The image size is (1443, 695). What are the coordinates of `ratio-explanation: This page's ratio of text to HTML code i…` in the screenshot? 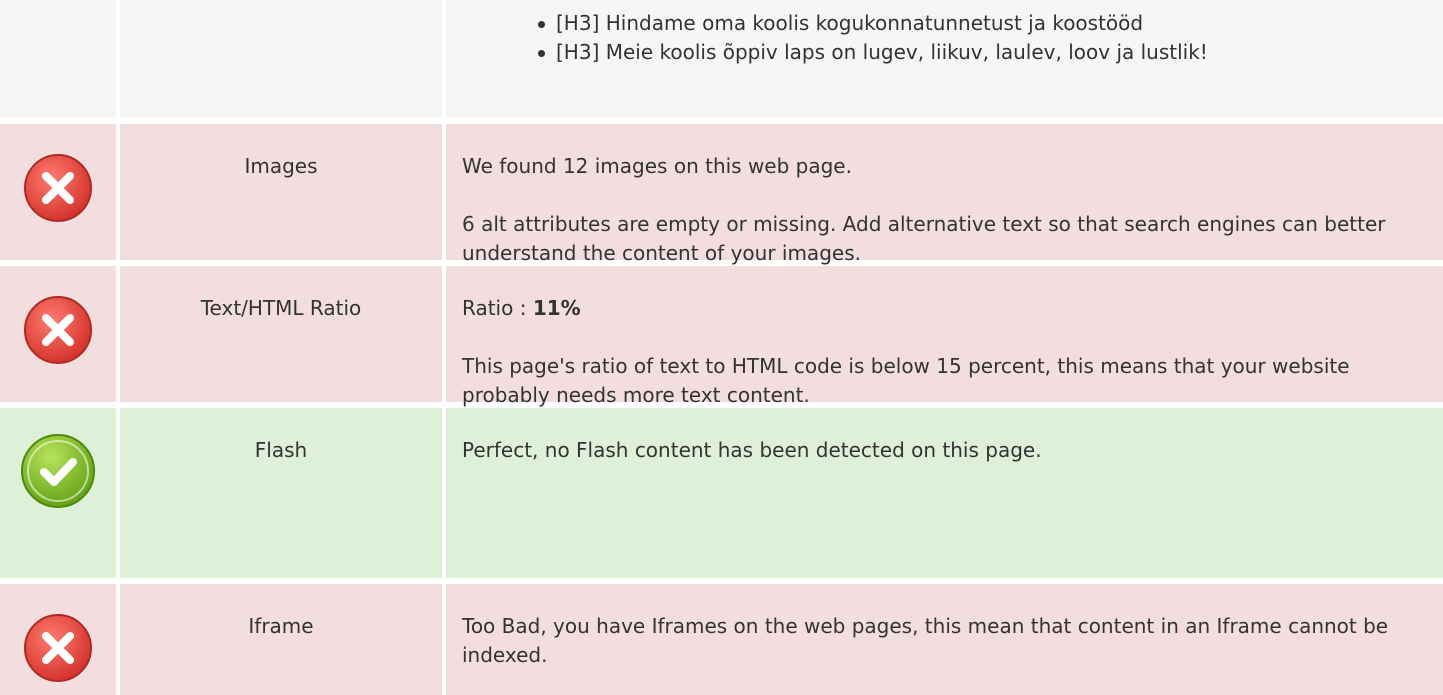 It's located at (906, 380).